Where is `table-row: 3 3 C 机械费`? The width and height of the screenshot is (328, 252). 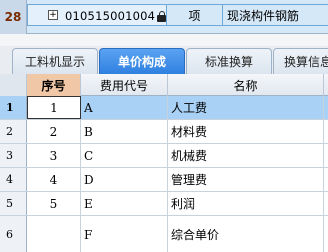
table-row: 3 3 C 机械费 is located at coordinates (164, 156).